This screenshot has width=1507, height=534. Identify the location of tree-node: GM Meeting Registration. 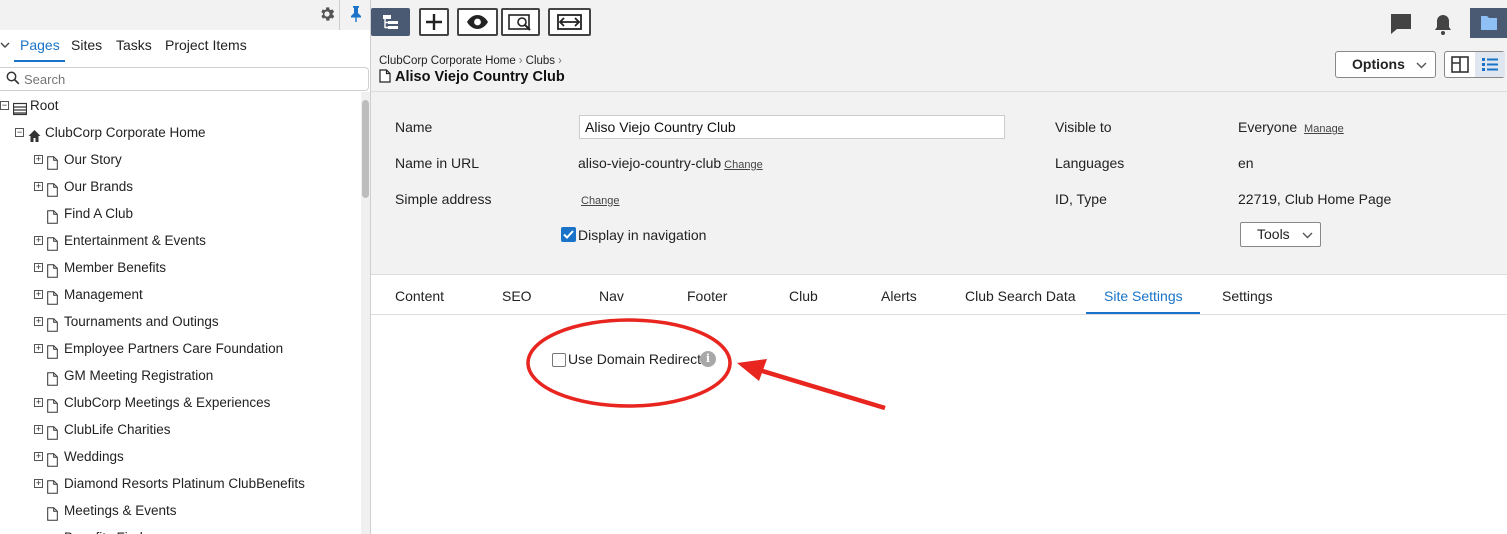
(180, 375).